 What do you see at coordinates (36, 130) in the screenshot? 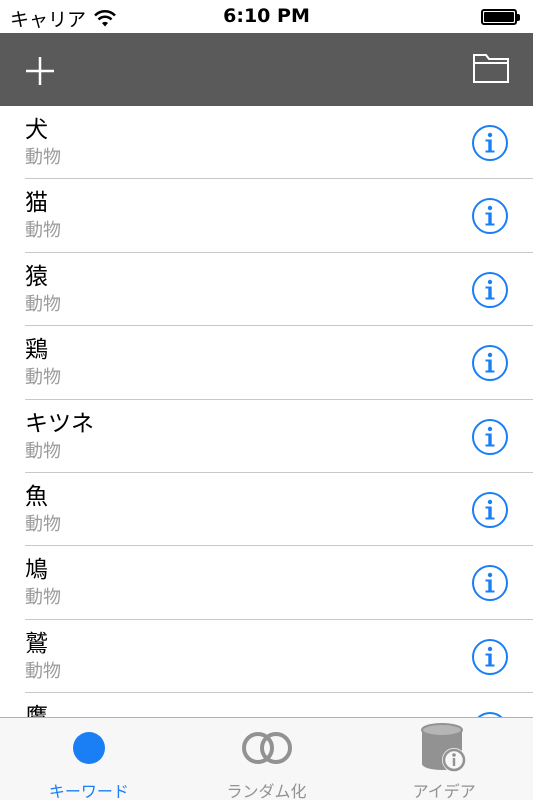
I see `list-item-title: 犬` at bounding box center [36, 130].